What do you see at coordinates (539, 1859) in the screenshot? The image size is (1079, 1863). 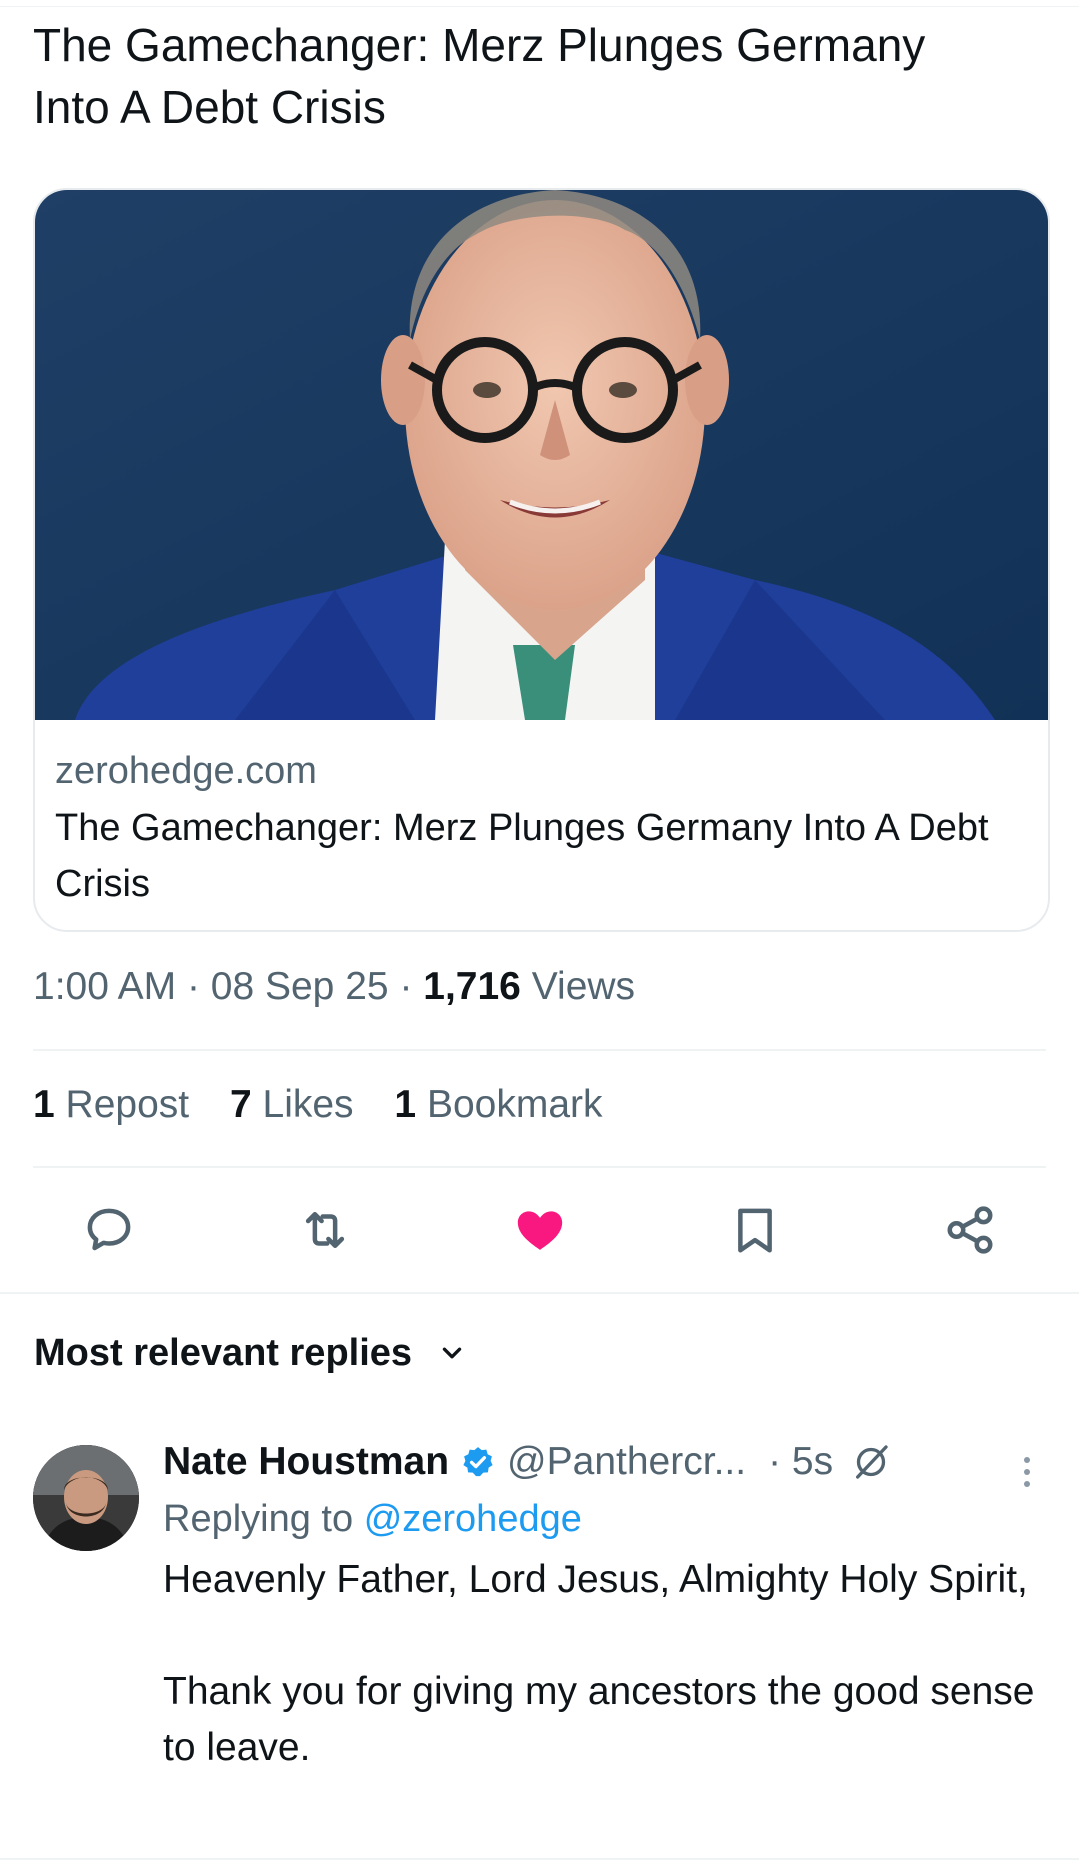 I see `bottom-divider` at bounding box center [539, 1859].